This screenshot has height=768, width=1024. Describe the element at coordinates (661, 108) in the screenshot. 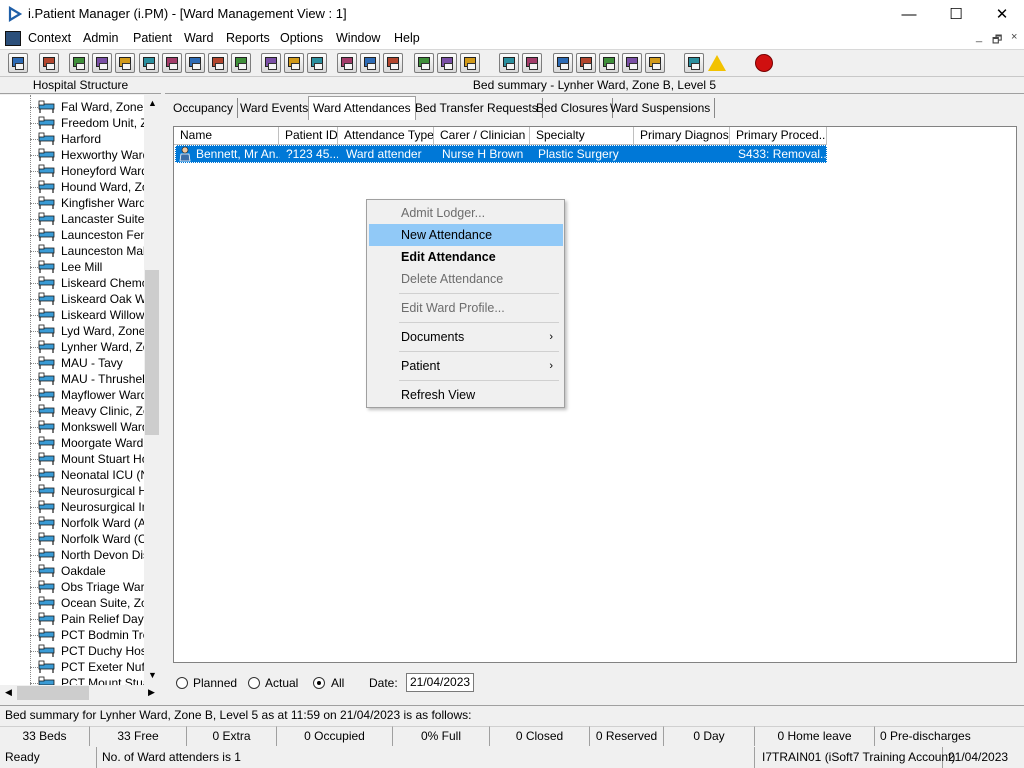

I see `tab-ward-suspensions: Ward Suspensions` at that location.